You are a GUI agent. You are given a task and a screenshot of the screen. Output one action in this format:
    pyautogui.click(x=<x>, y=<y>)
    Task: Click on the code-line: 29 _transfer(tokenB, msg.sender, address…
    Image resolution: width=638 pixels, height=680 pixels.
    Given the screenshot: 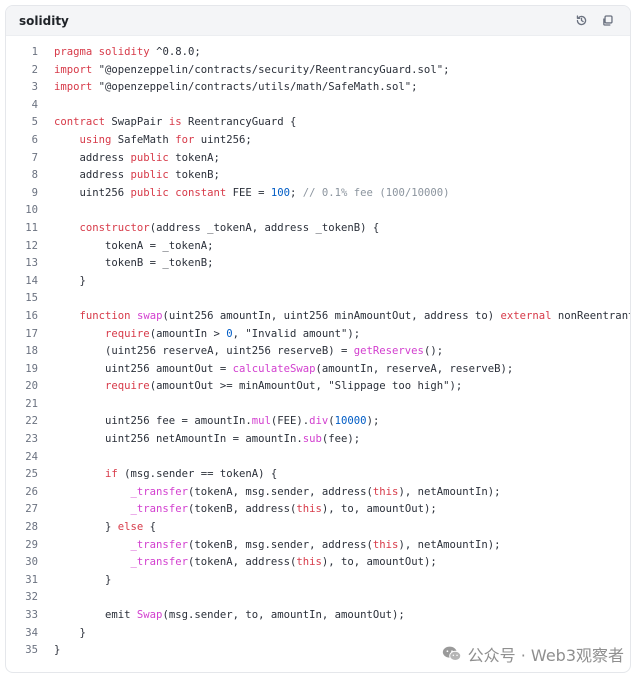 What is the action you would take?
    pyautogui.click(x=318, y=546)
    